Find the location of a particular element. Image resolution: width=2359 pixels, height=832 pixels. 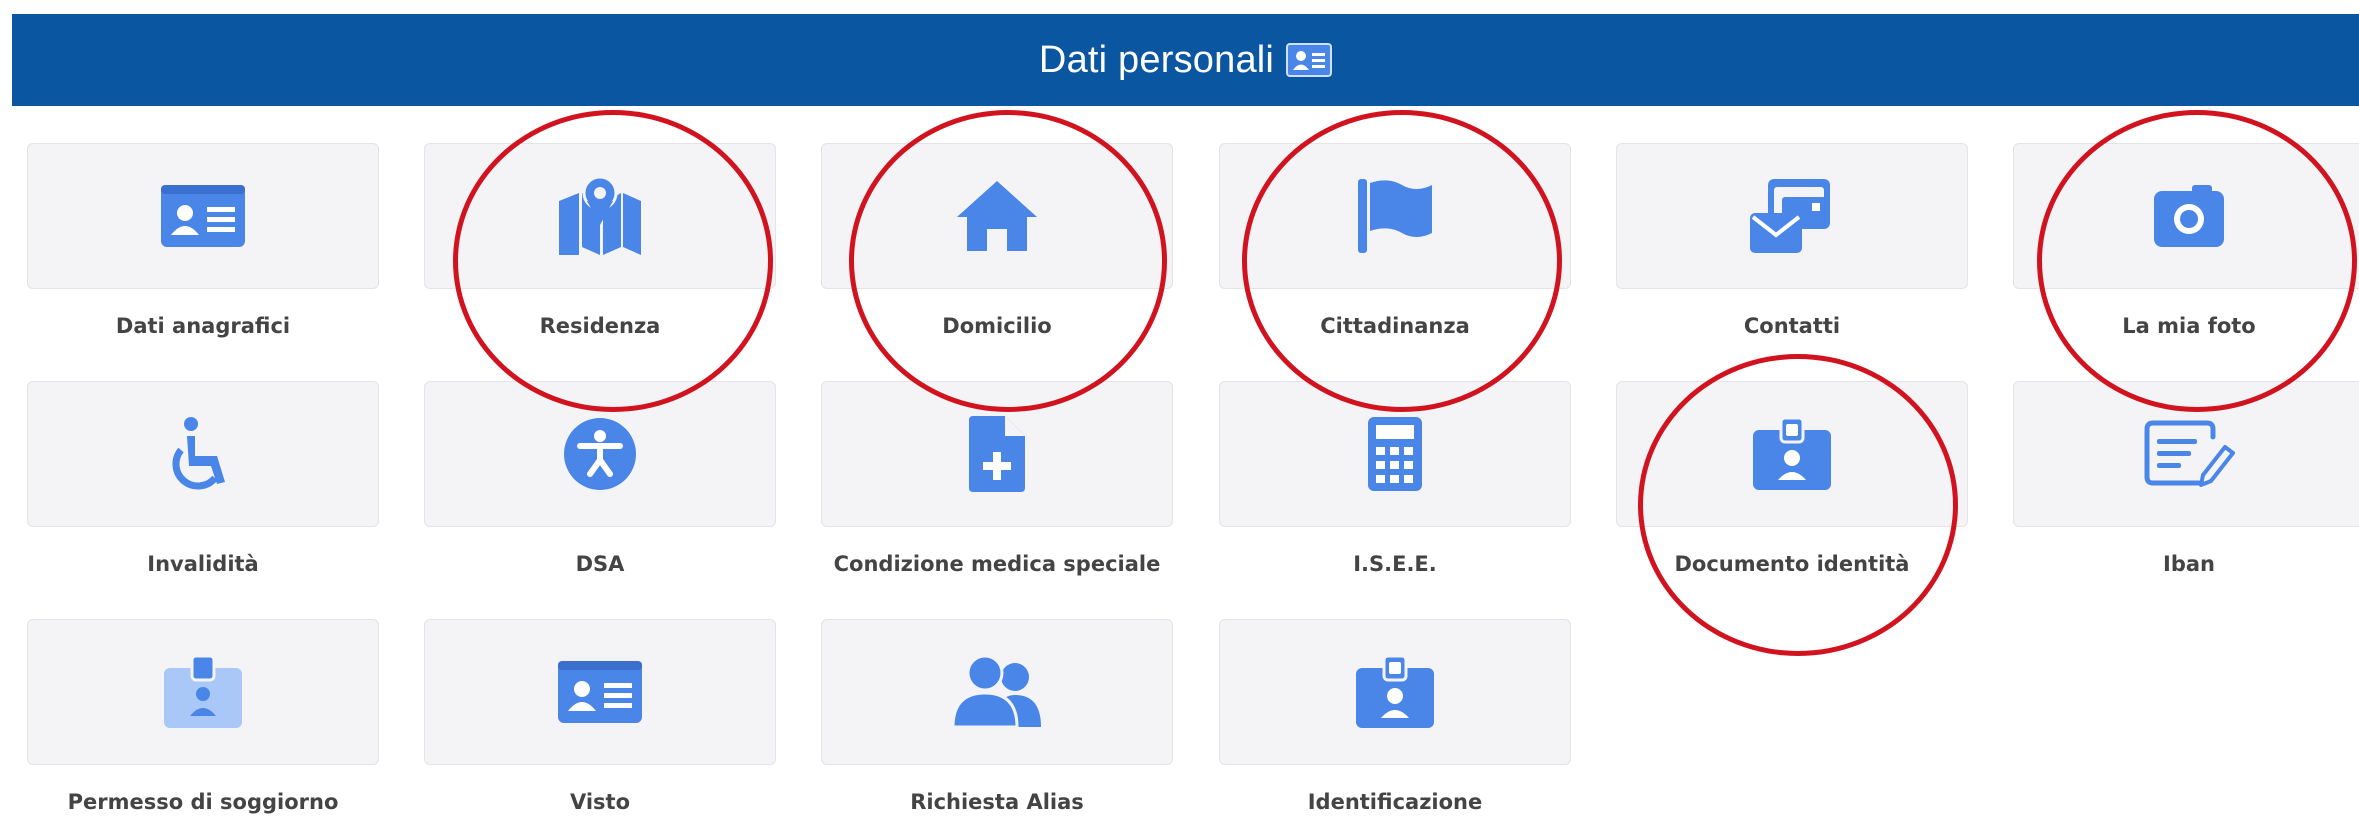

tile-permesso-soggiorno is located at coordinates (203, 692).